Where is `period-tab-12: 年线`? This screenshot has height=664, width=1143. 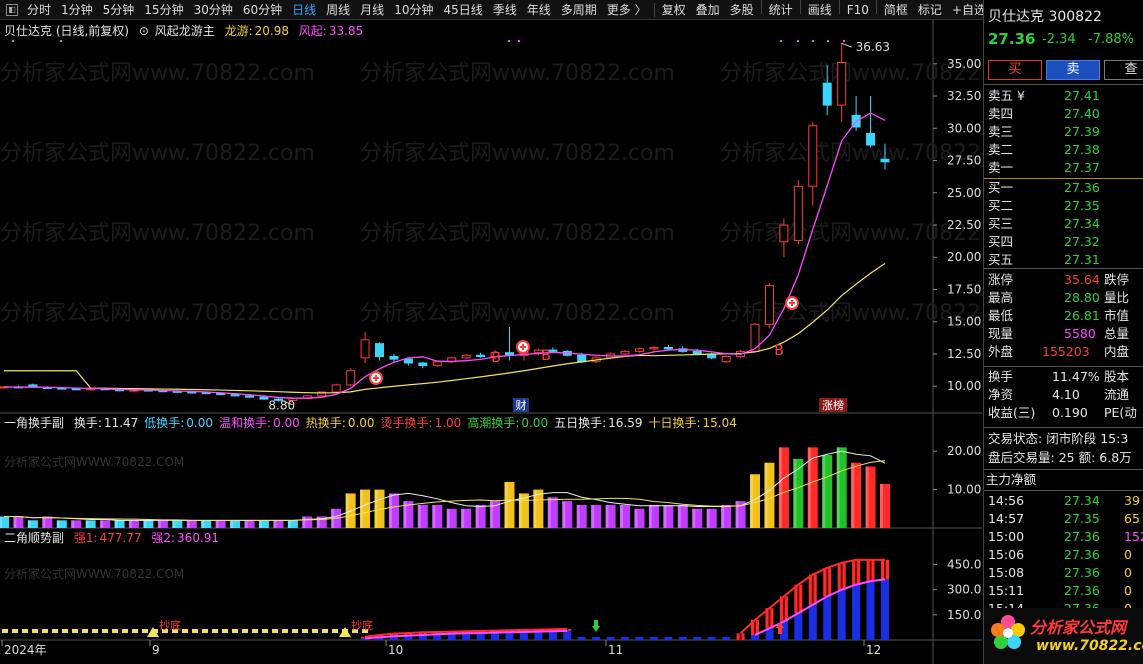 period-tab-12: 年线 is located at coordinates (539, 10).